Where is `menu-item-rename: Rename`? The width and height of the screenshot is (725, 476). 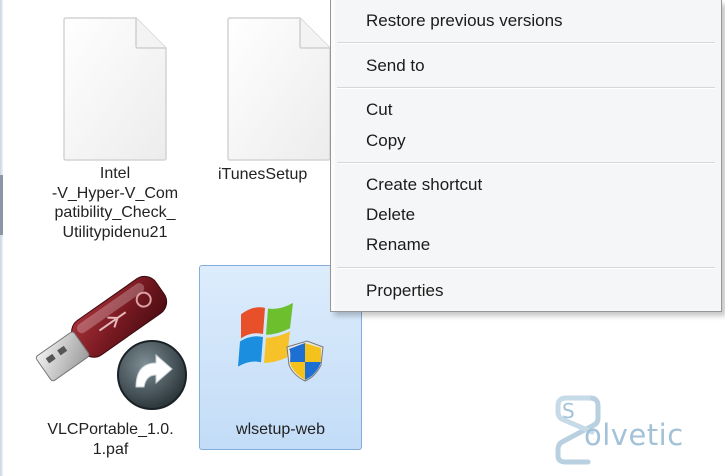
menu-item-rename: Rename is located at coordinates (540, 245).